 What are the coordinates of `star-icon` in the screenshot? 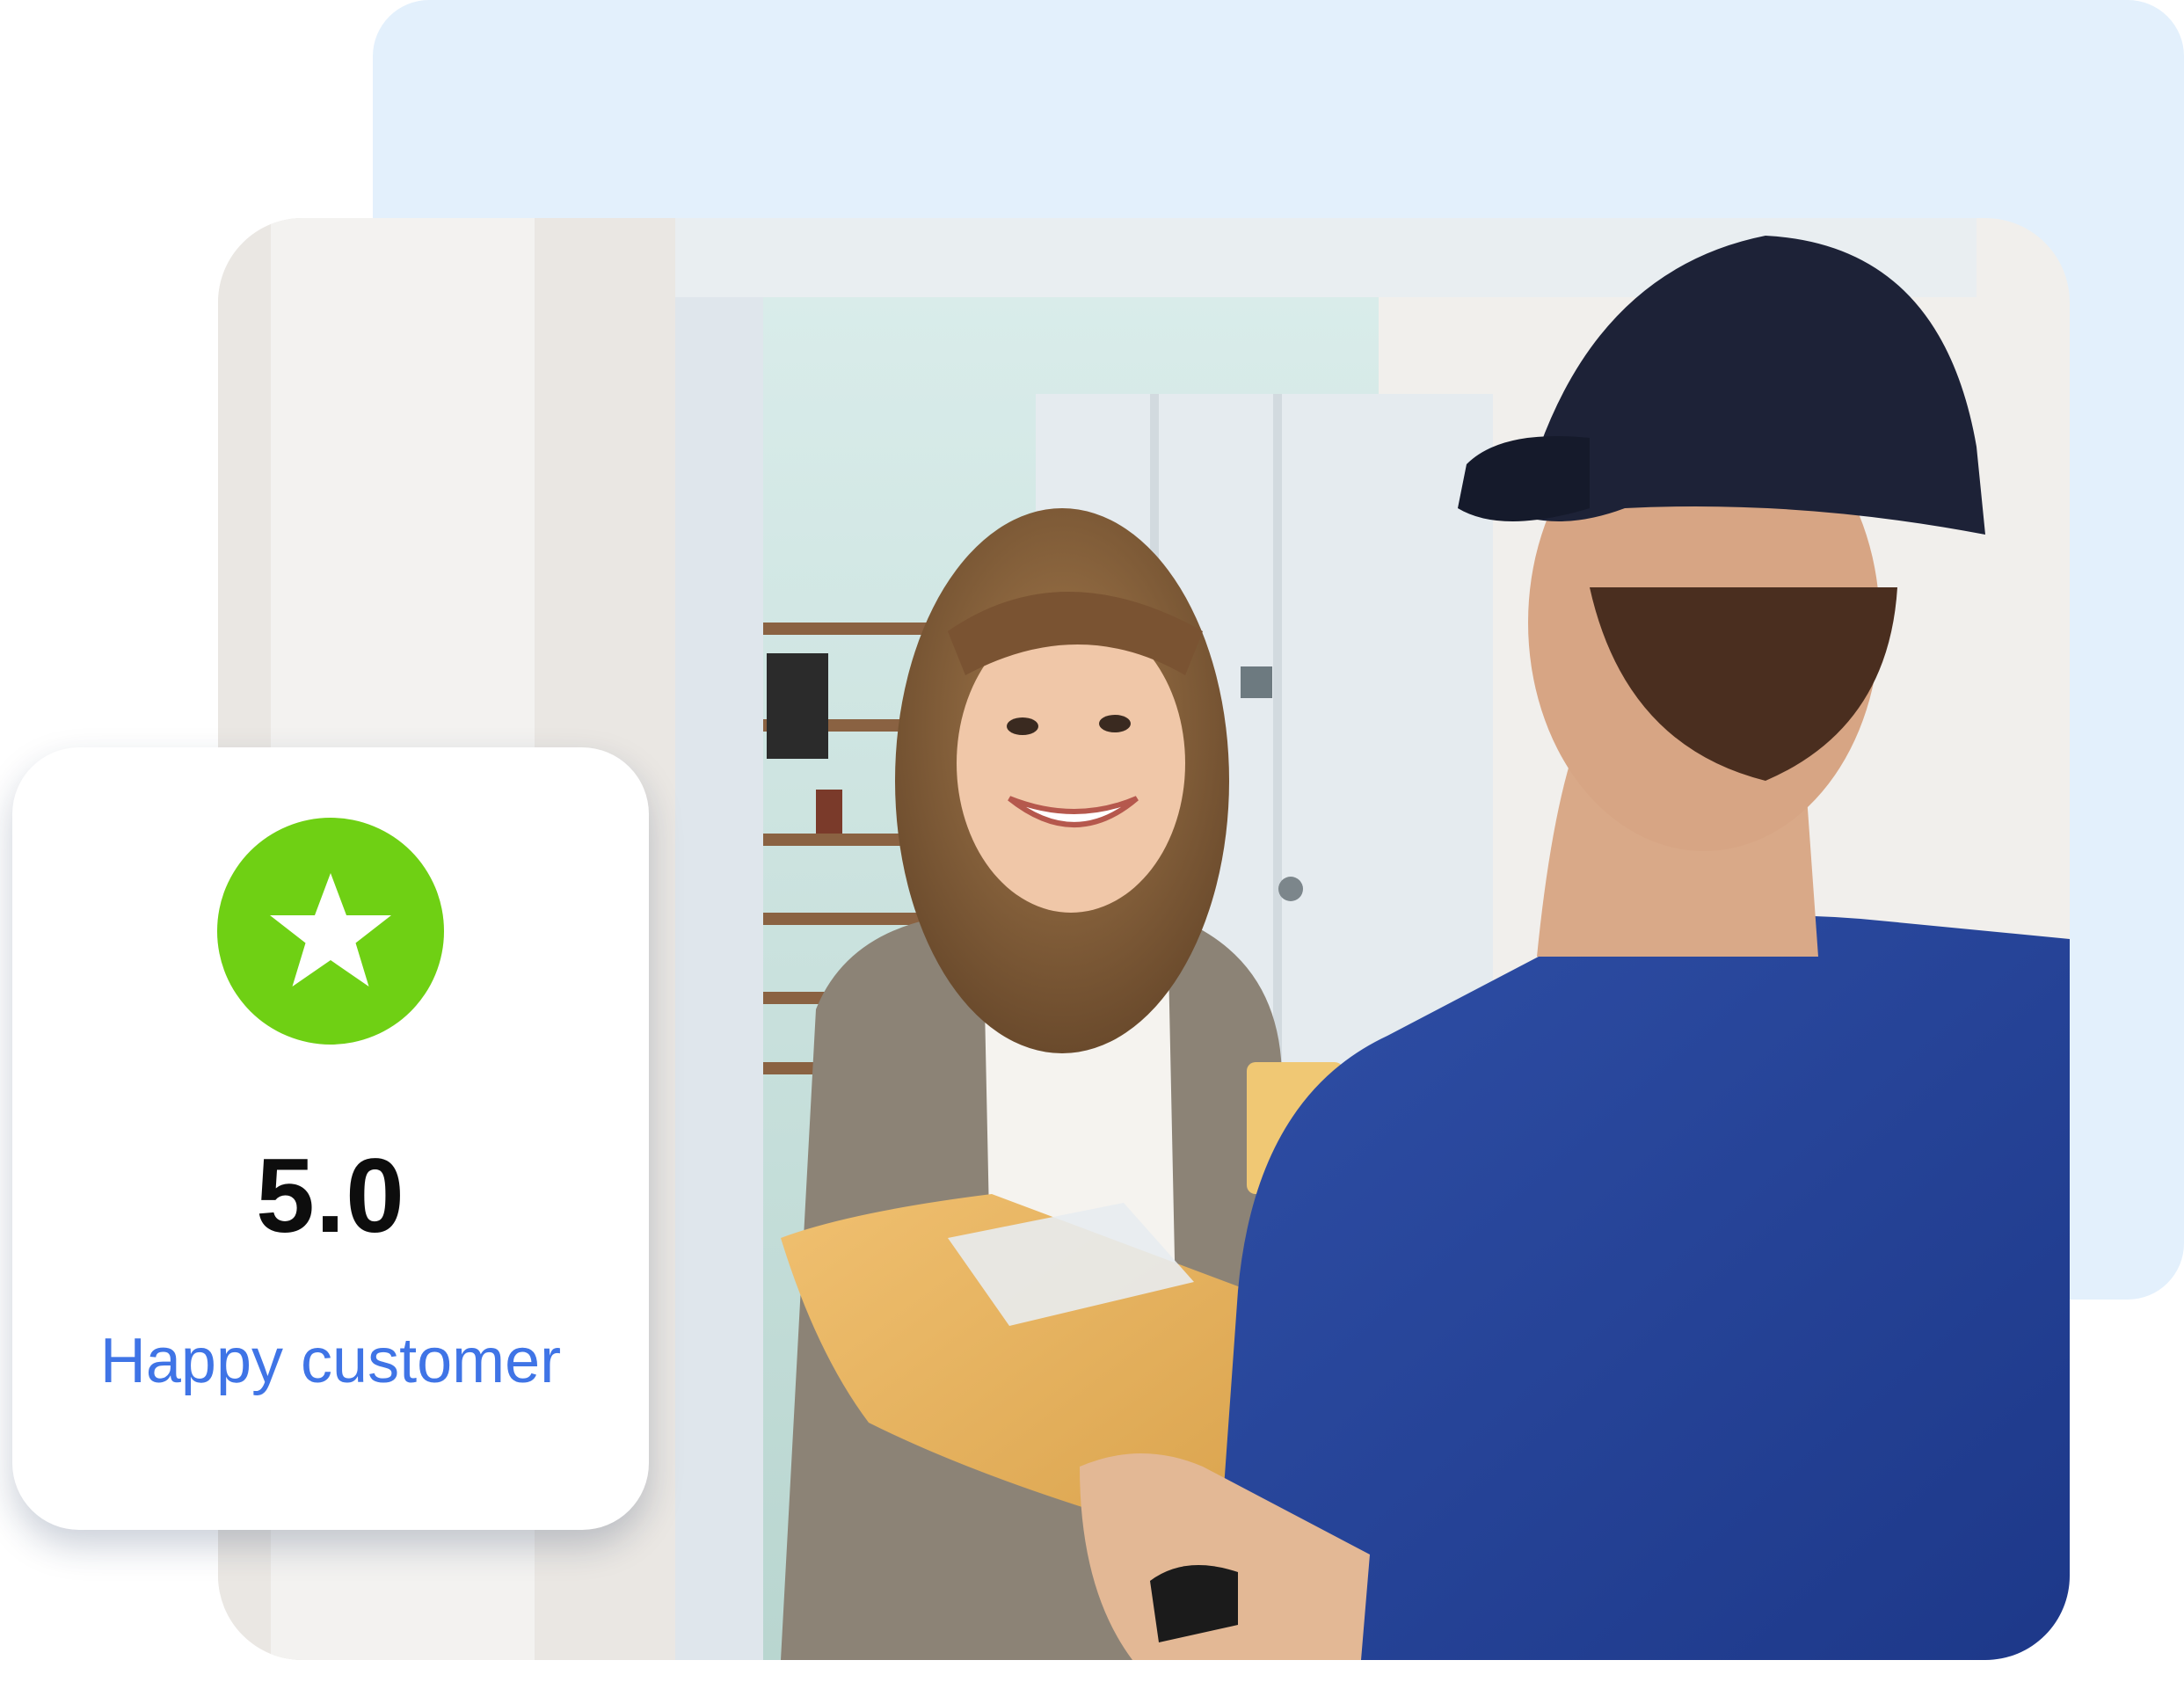 It's located at (330, 931).